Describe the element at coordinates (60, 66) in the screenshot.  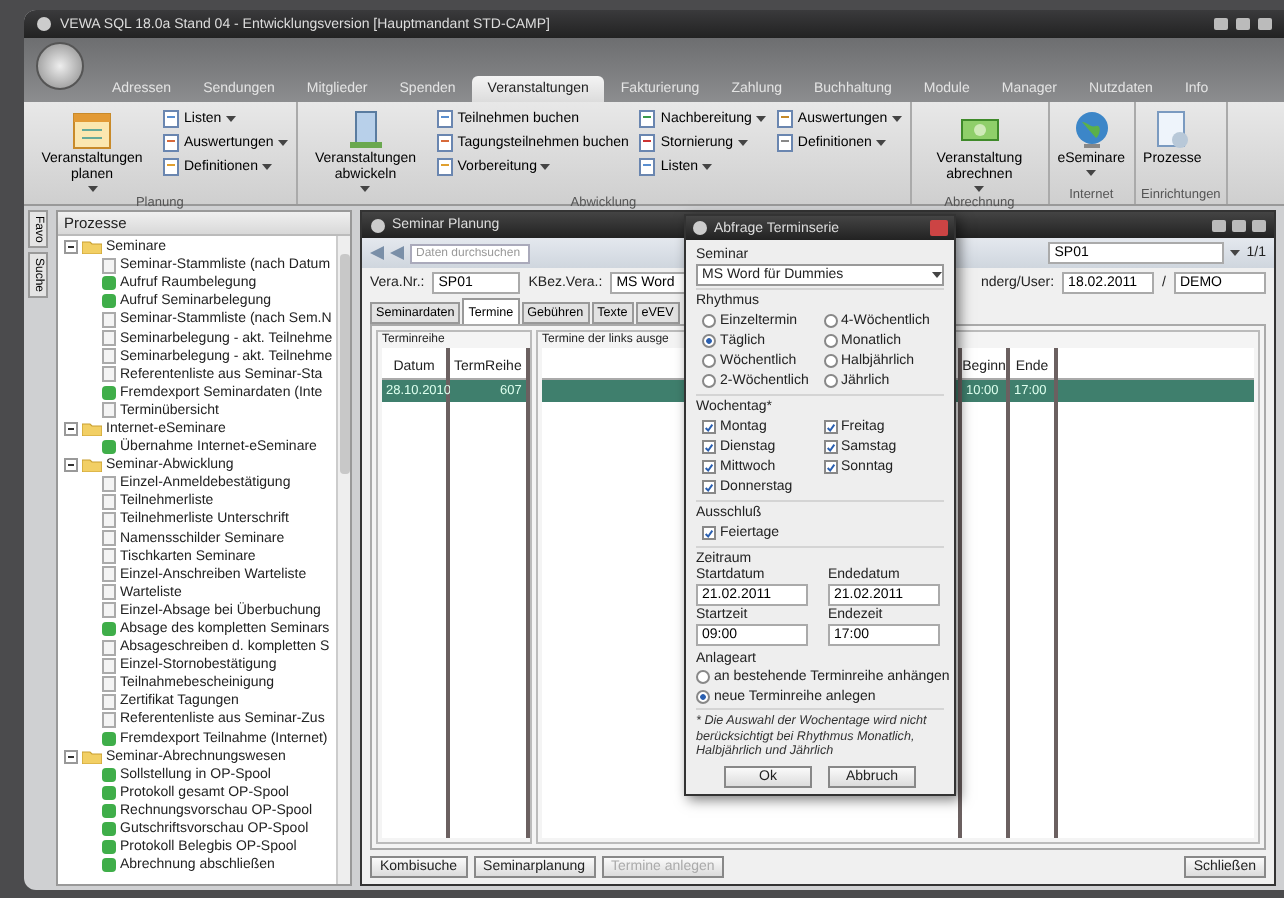
I see `app-menu-button` at that location.